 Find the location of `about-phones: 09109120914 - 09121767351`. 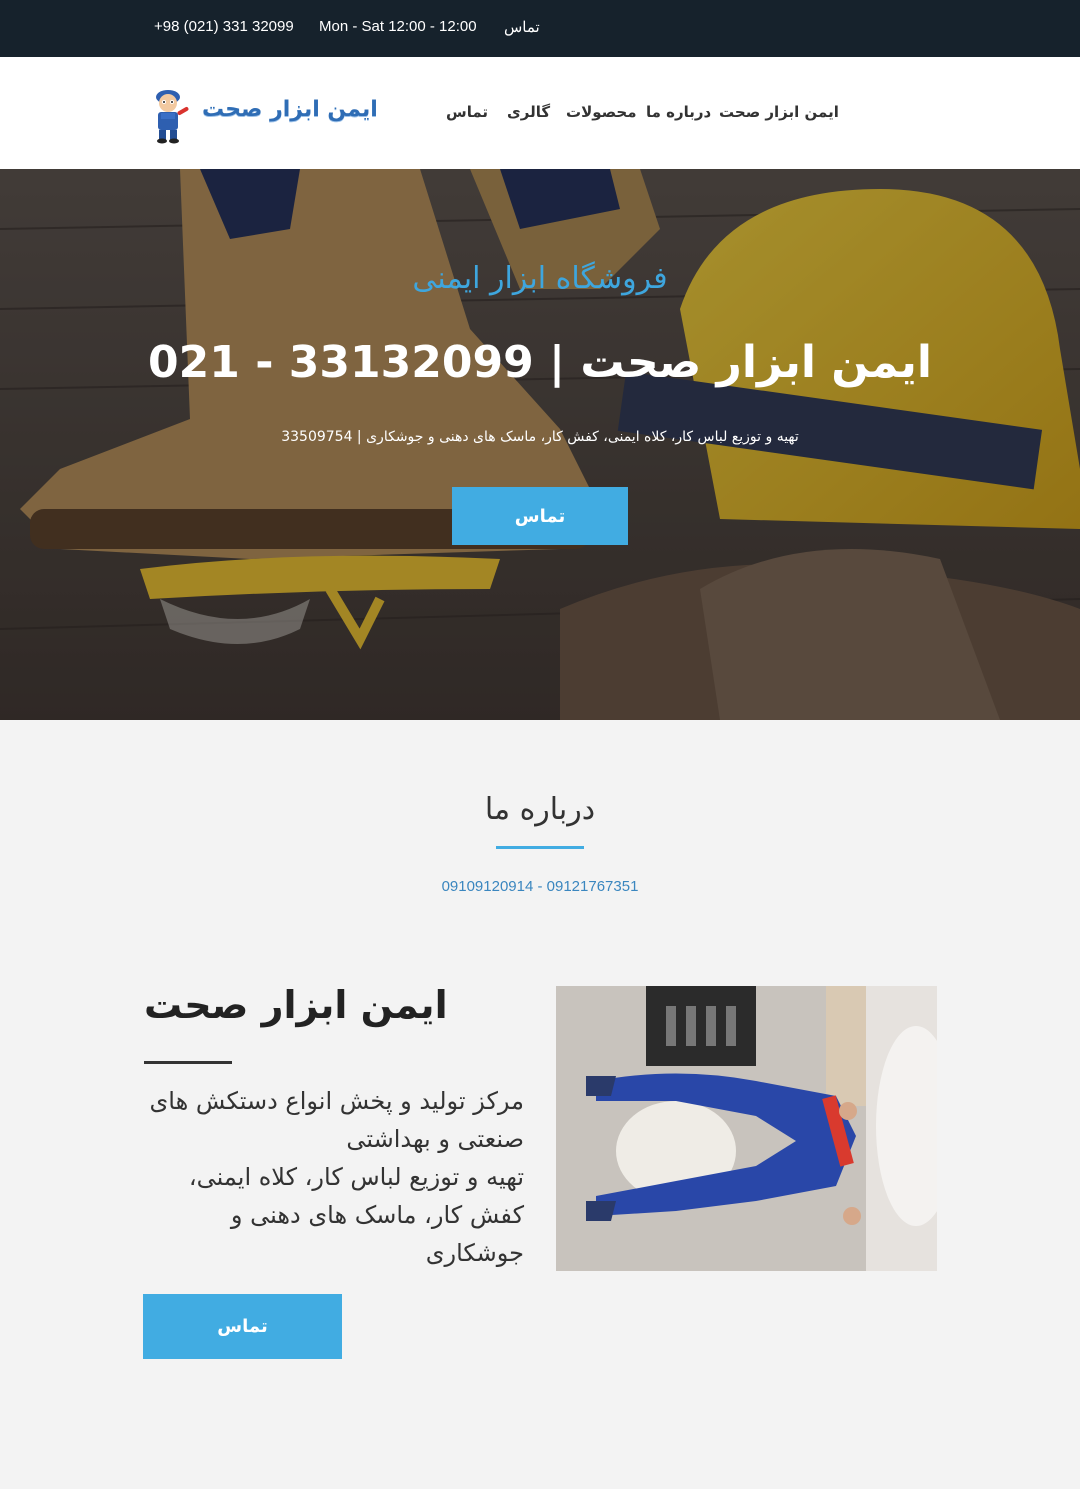

about-phones: 09109120914 - 09121767351 is located at coordinates (540, 886).